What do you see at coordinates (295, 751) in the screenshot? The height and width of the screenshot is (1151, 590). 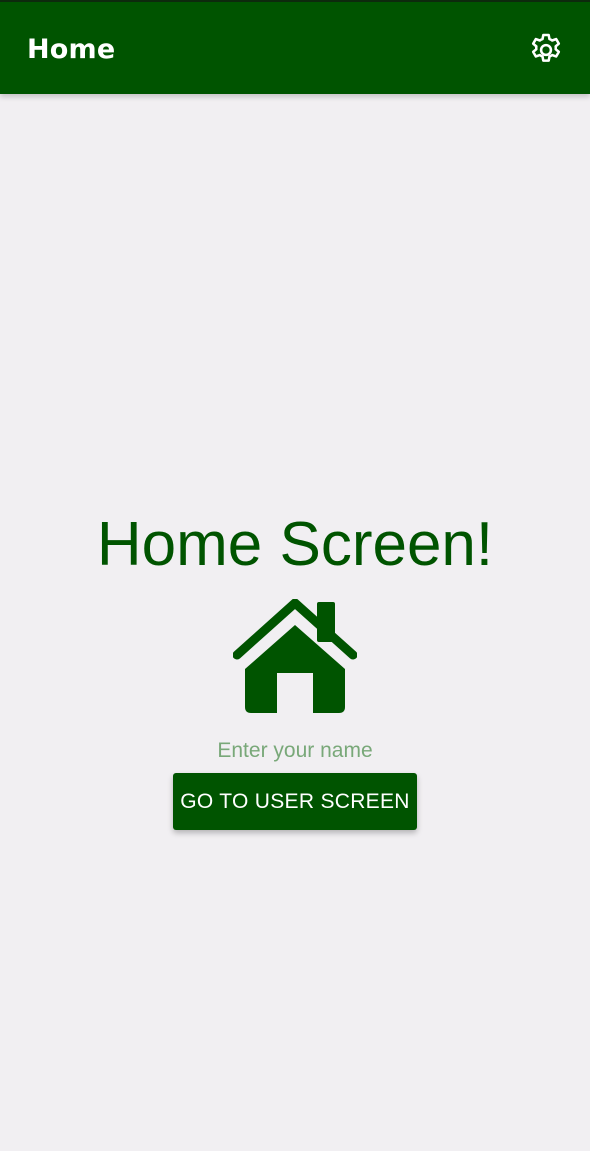 I see `name-input` at bounding box center [295, 751].